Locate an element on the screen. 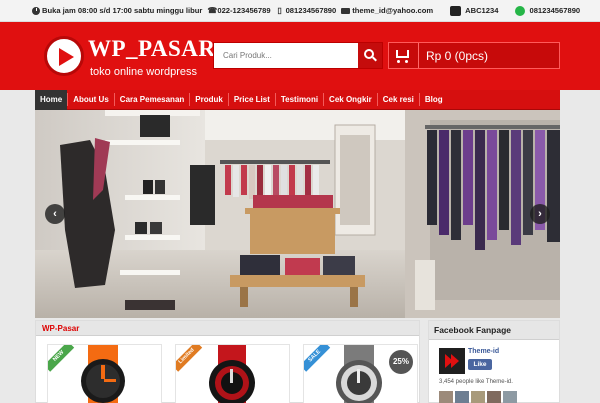  phone-number-1: 022-123456789 is located at coordinates (243, 10).